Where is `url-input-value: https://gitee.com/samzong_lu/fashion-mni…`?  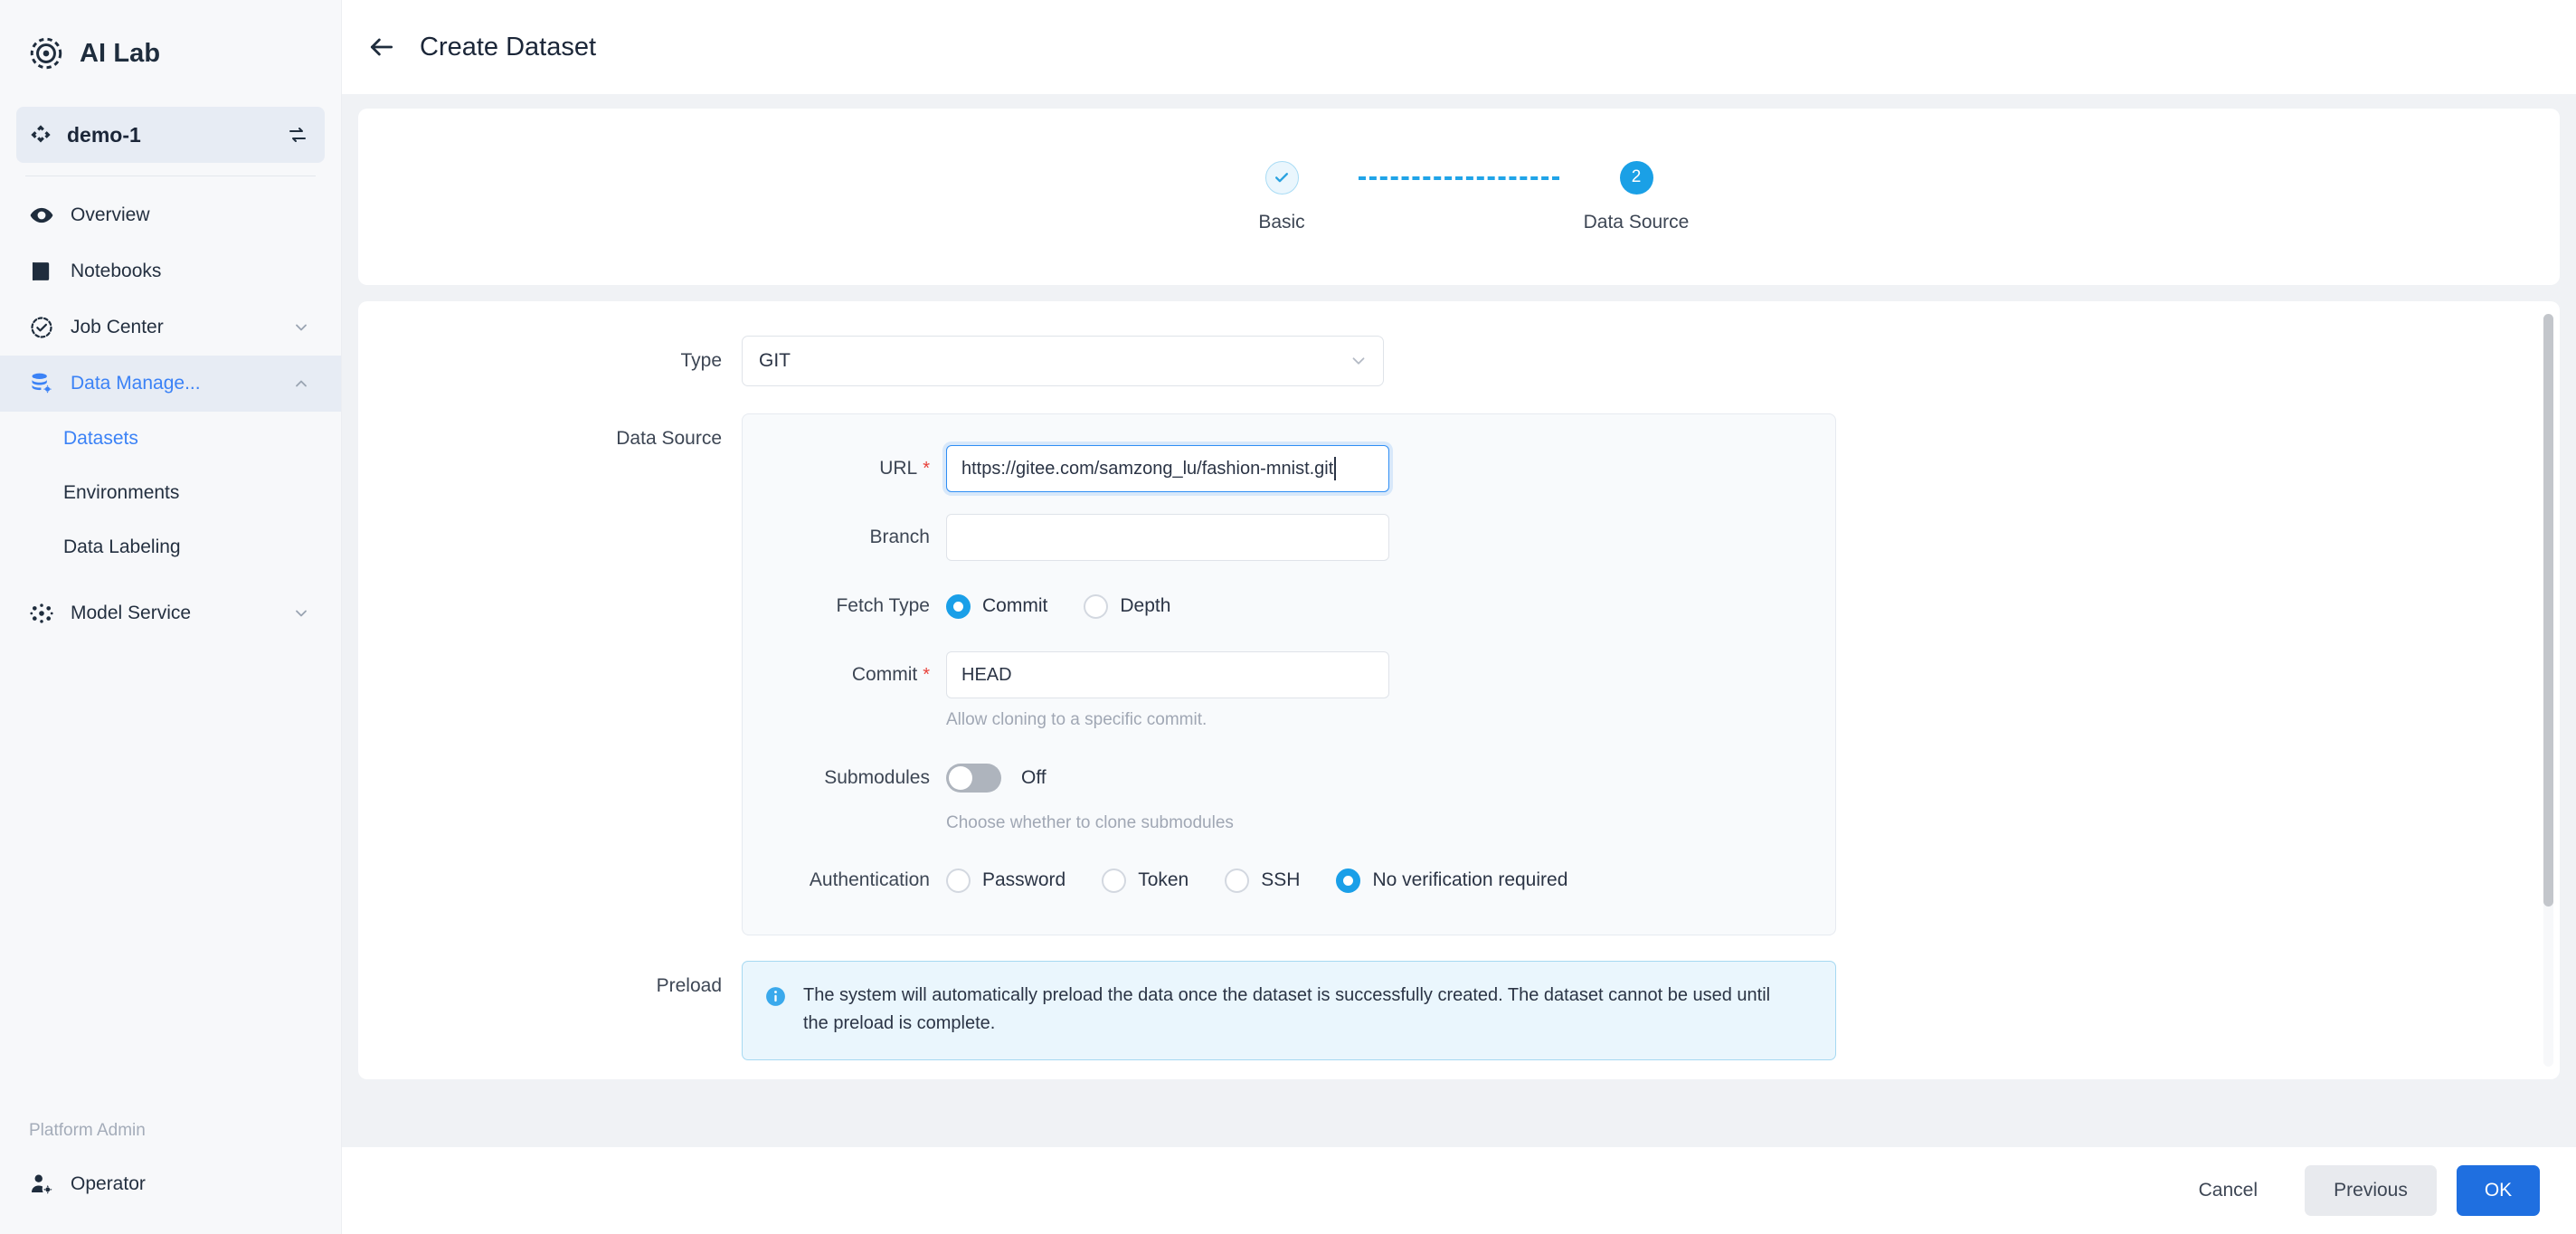 url-input-value: https://gitee.com/samzong_lu/fashion-mni… is located at coordinates (1148, 468).